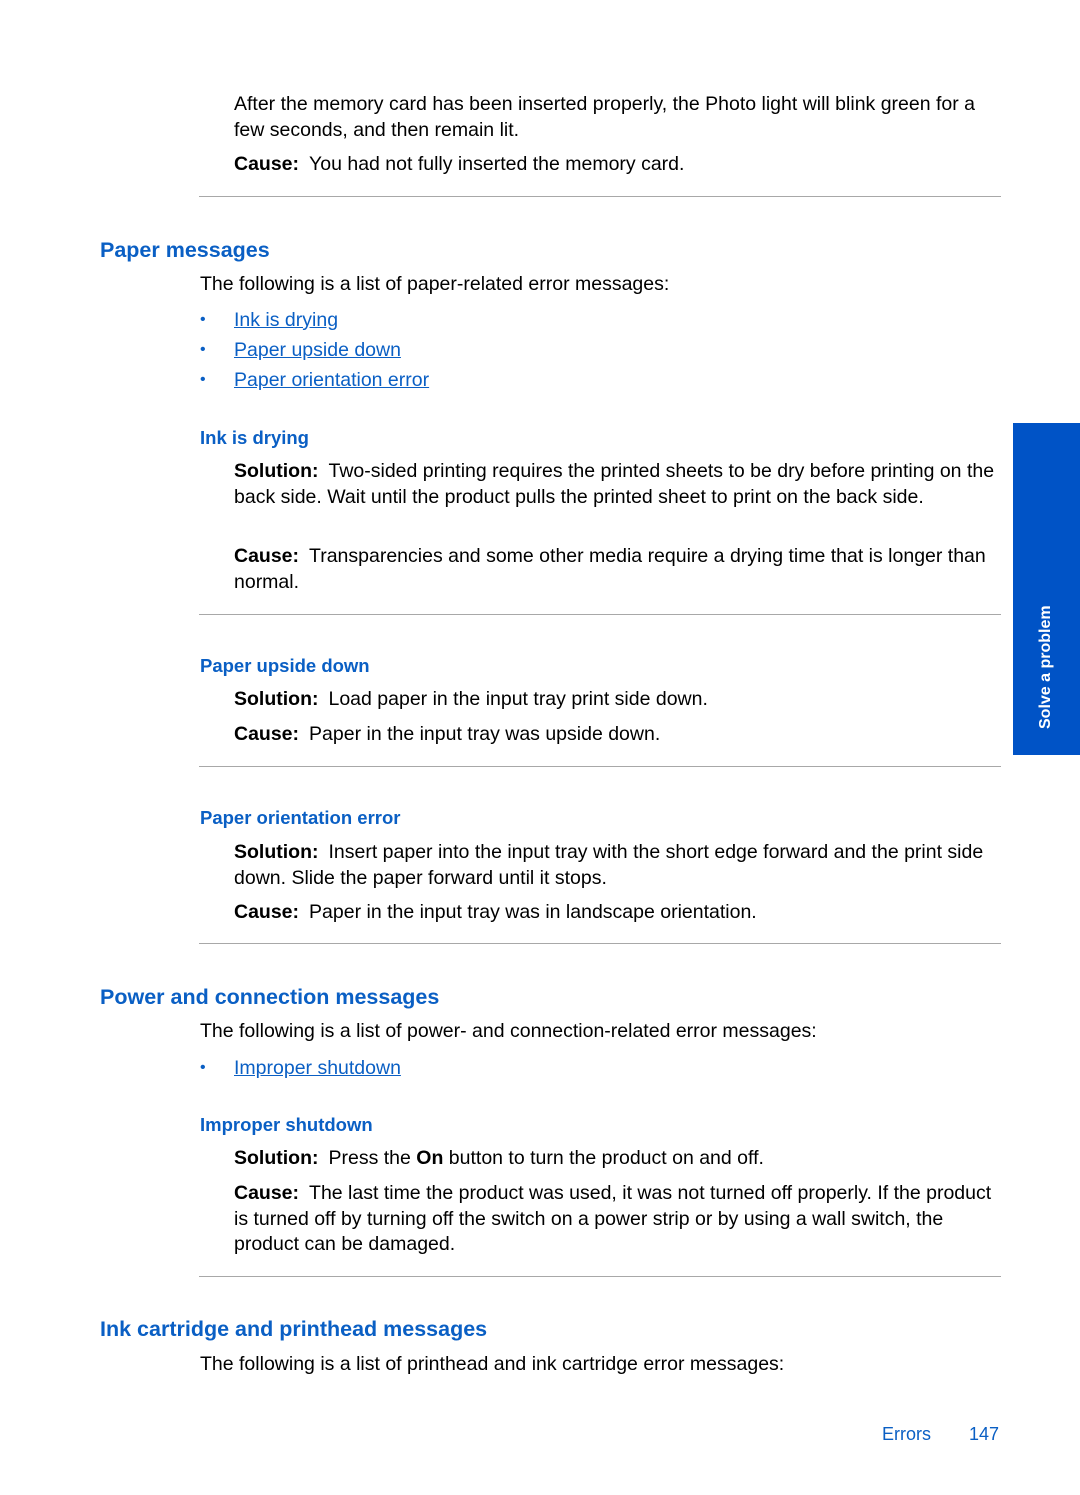 The height and width of the screenshot is (1495, 1080). What do you see at coordinates (331, 380) in the screenshot?
I see `link-paper-orientation-error: Paper orientation error` at bounding box center [331, 380].